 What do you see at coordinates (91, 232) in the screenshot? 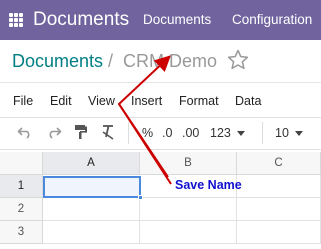
I see `cell-a3` at bounding box center [91, 232].